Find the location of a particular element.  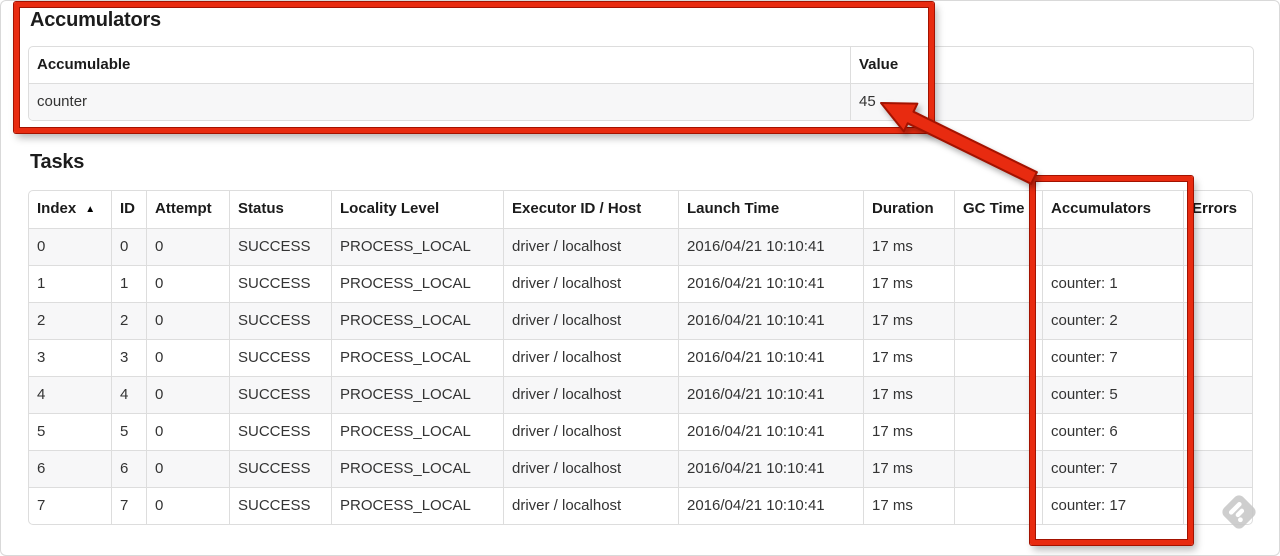

tasks-cell-index: 0 is located at coordinates (70, 246).